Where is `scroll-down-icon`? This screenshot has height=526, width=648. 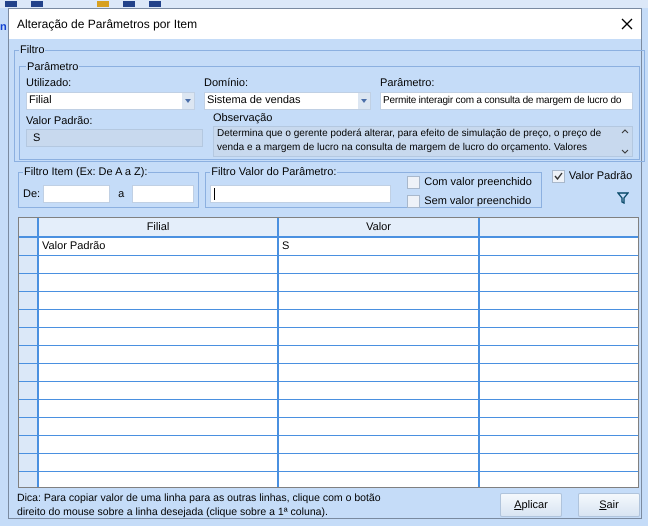
scroll-down-icon is located at coordinates (625, 151).